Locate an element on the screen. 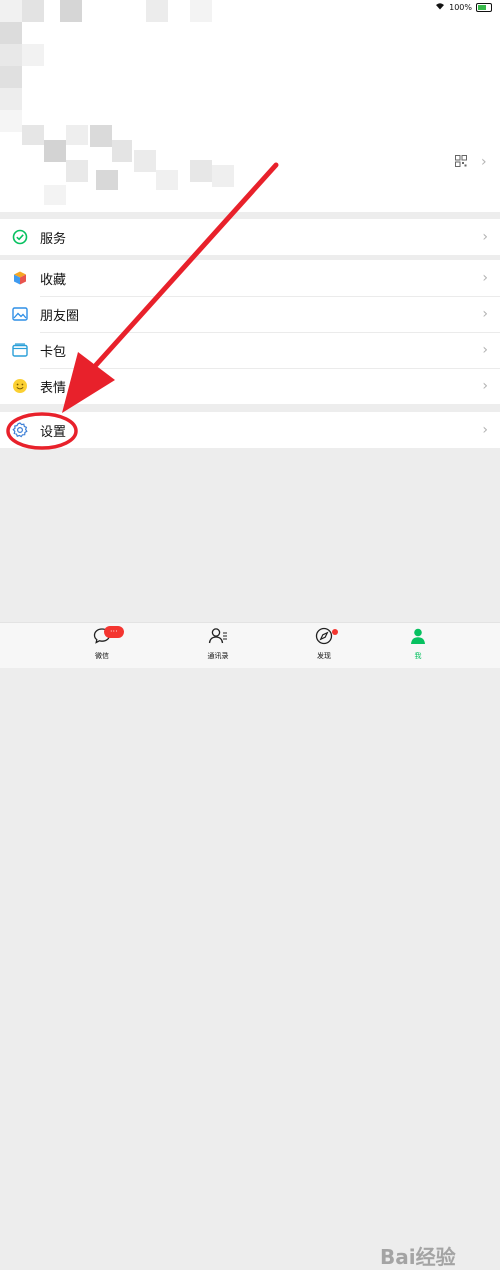 The width and height of the screenshot is (500, 1270). tab-chats: ··· 微信 is located at coordinates (102, 643).